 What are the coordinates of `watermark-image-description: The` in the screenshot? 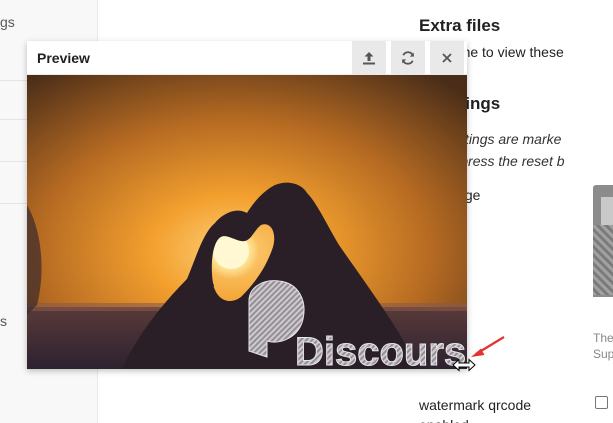 It's located at (603, 338).